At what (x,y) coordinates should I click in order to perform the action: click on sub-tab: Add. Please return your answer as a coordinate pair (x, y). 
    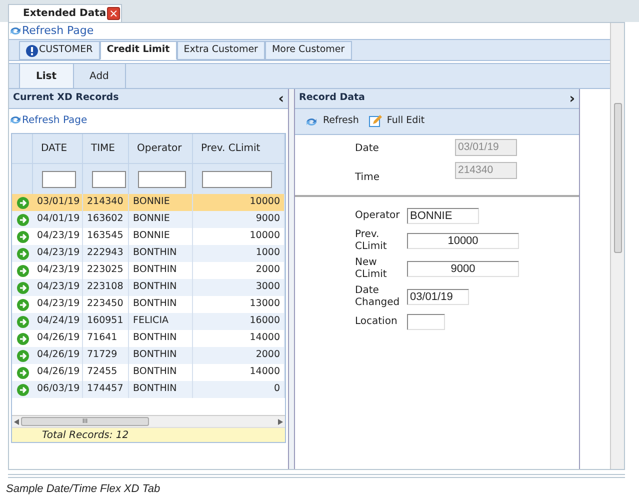
    Looking at the image, I should click on (100, 76).